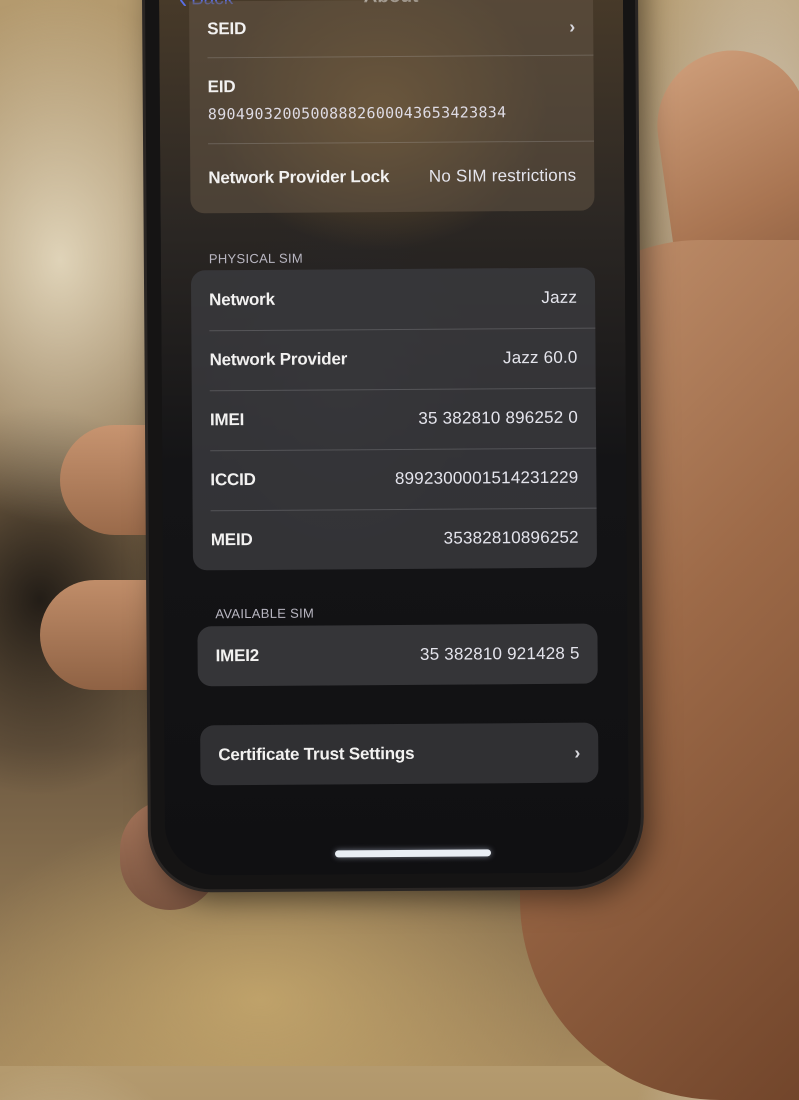  What do you see at coordinates (393, 299) in the screenshot?
I see `network-row: Network Jazz` at bounding box center [393, 299].